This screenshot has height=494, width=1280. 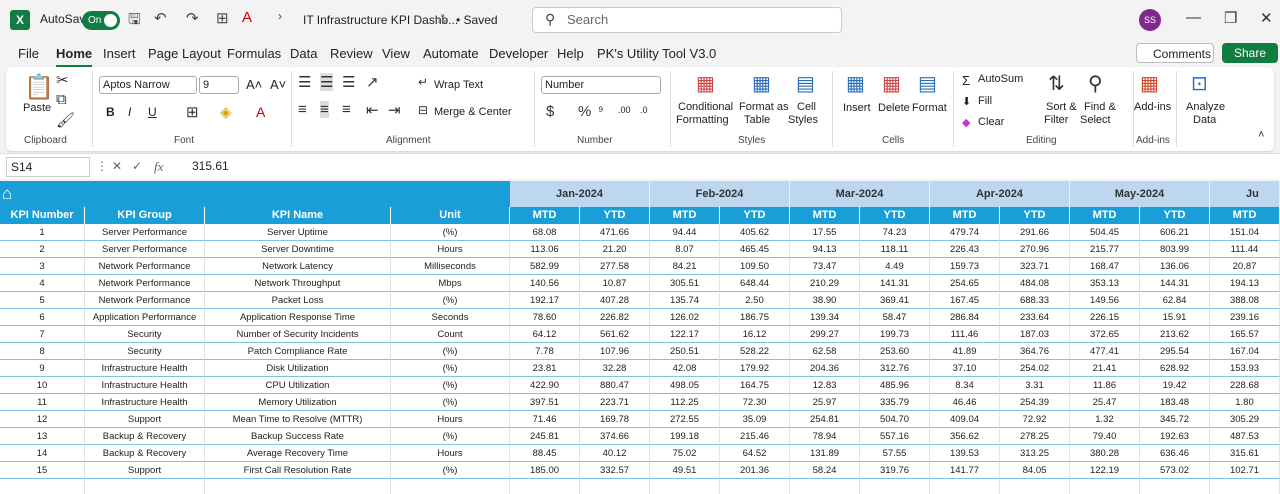 What do you see at coordinates (145, 300) in the screenshot?
I see `table-cell: Network Performance` at bounding box center [145, 300].